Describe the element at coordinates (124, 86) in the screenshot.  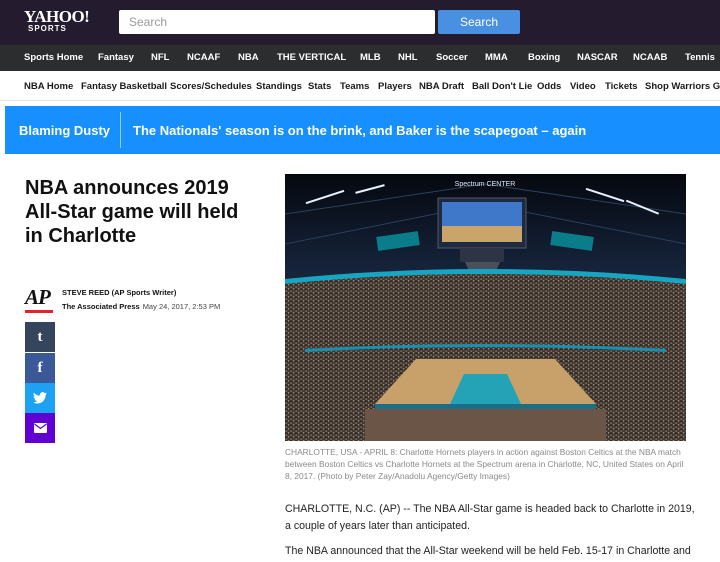
I see `subnav-fantasy-basketball: Fantasy Basketball` at that location.